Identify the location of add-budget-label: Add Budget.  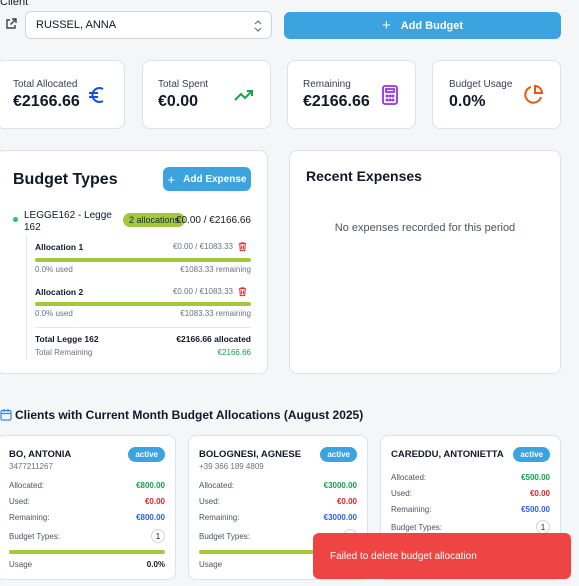
(432, 25).